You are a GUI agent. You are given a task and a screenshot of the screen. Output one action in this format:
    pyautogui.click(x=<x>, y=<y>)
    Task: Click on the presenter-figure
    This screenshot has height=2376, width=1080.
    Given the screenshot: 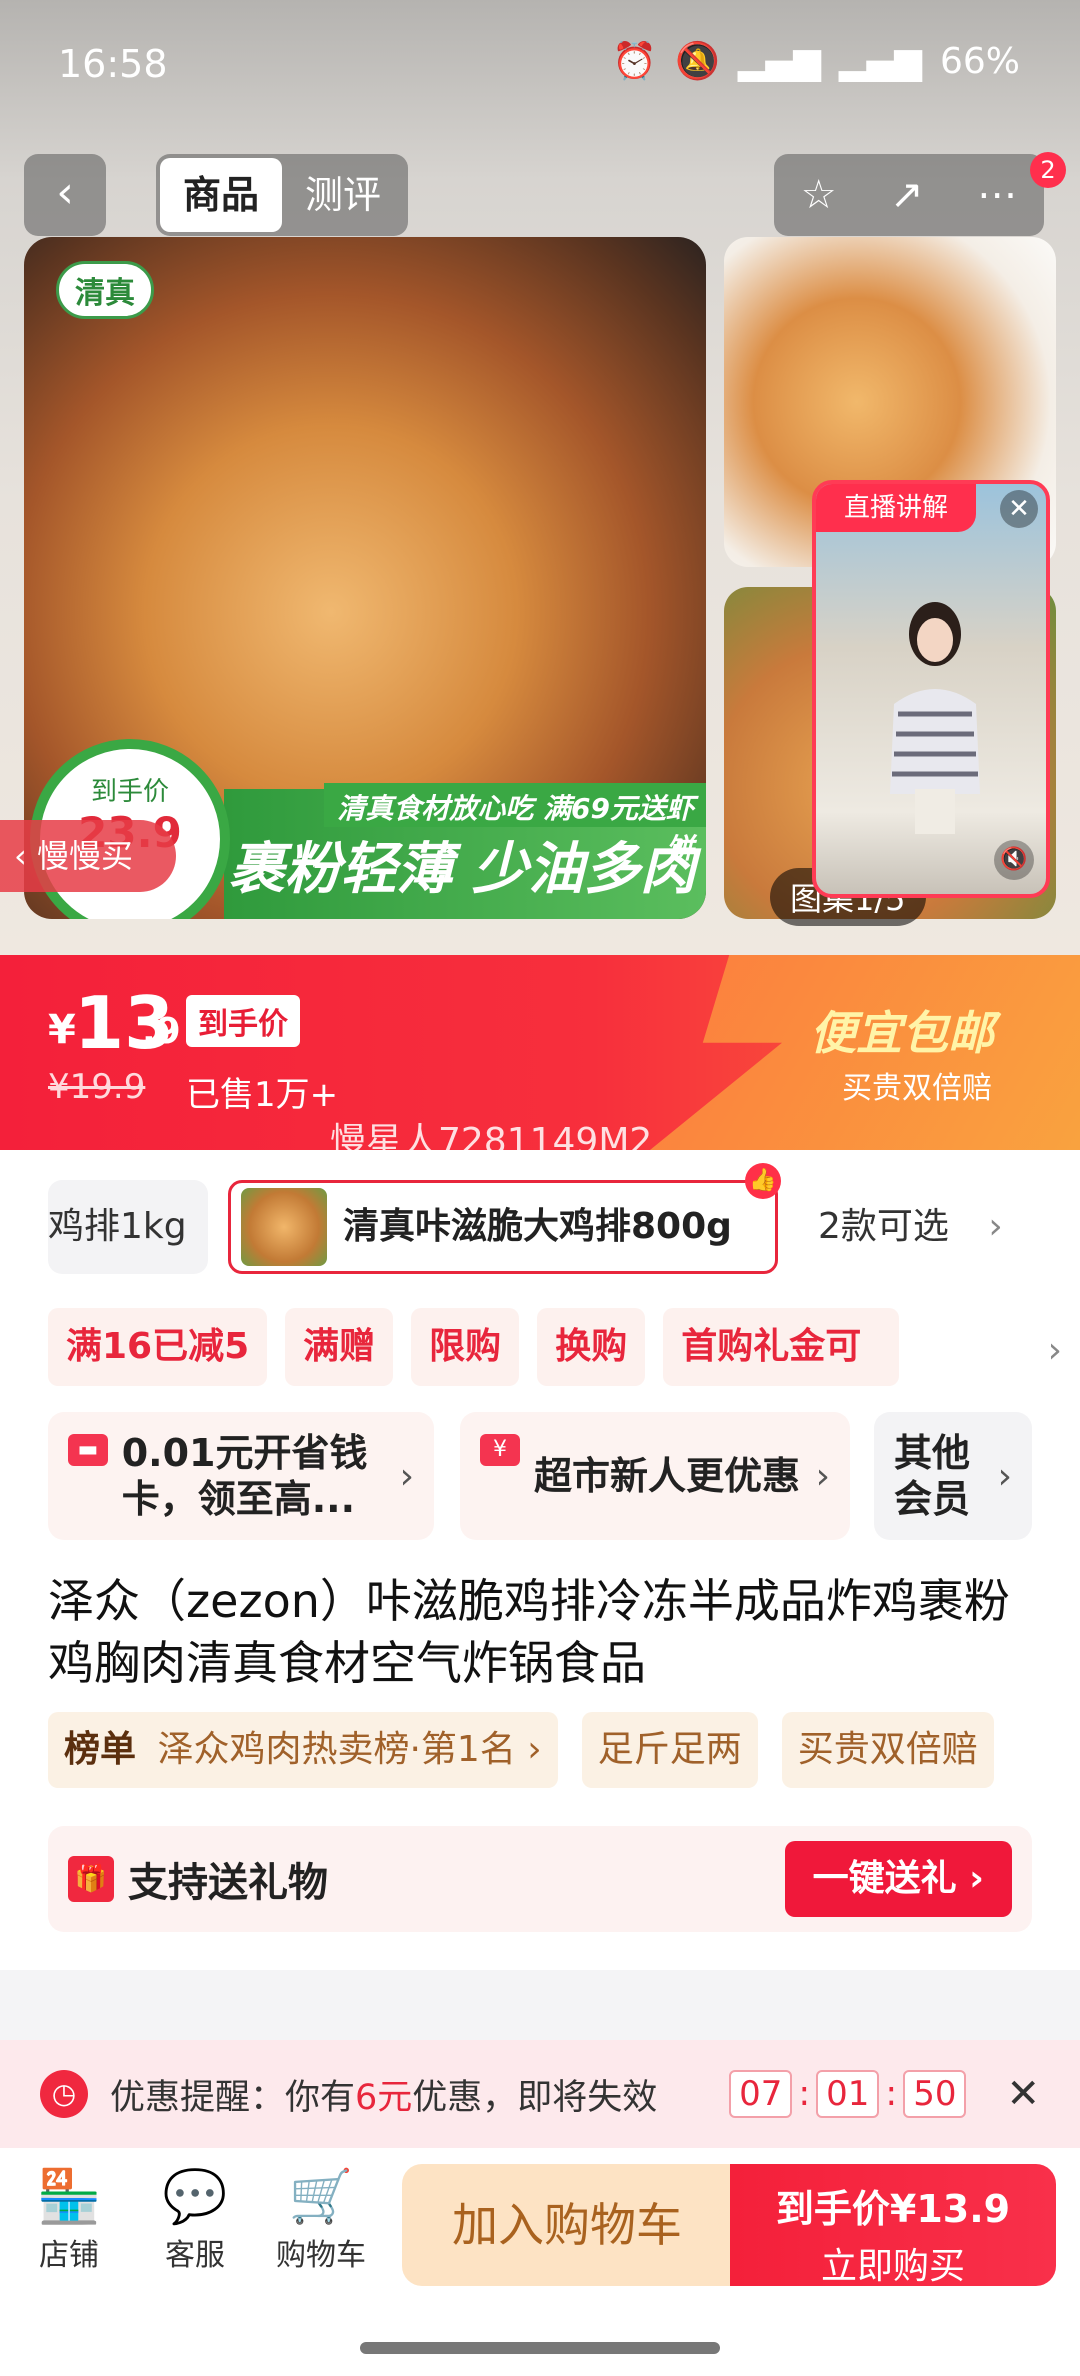 What is the action you would take?
    pyautogui.click(x=935, y=718)
    